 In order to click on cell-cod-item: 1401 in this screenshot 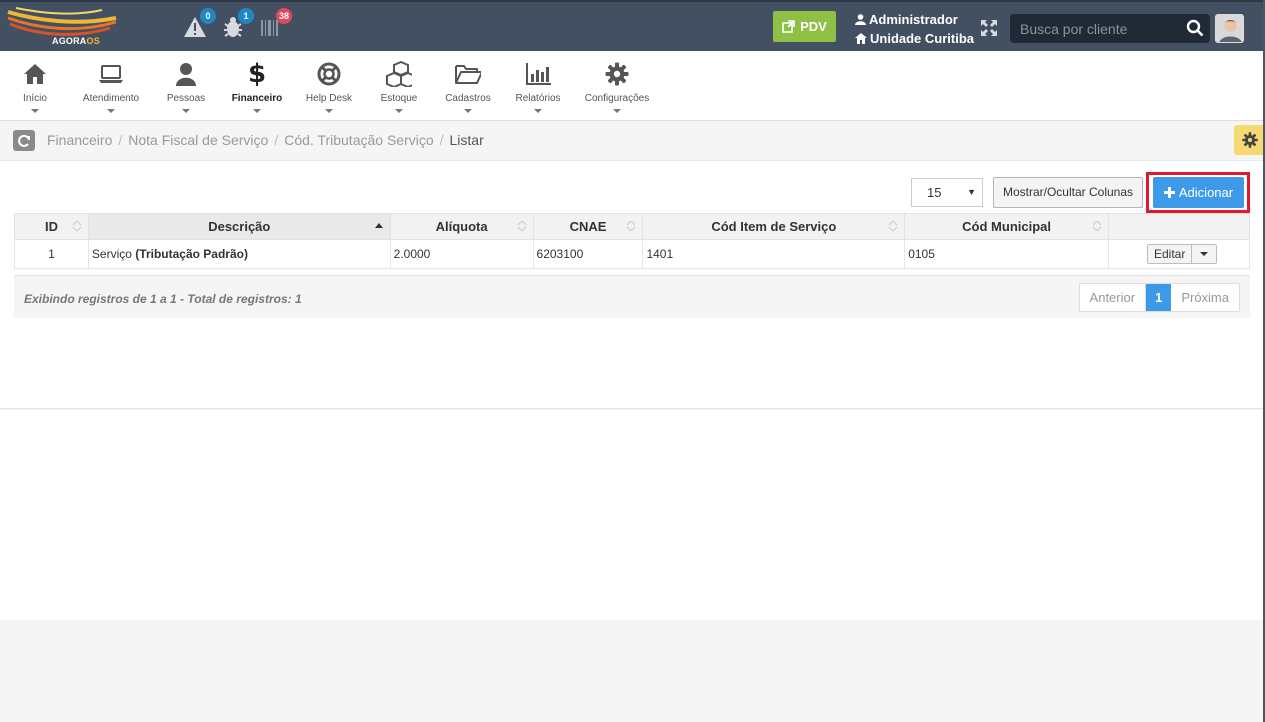, I will do `click(774, 254)`.